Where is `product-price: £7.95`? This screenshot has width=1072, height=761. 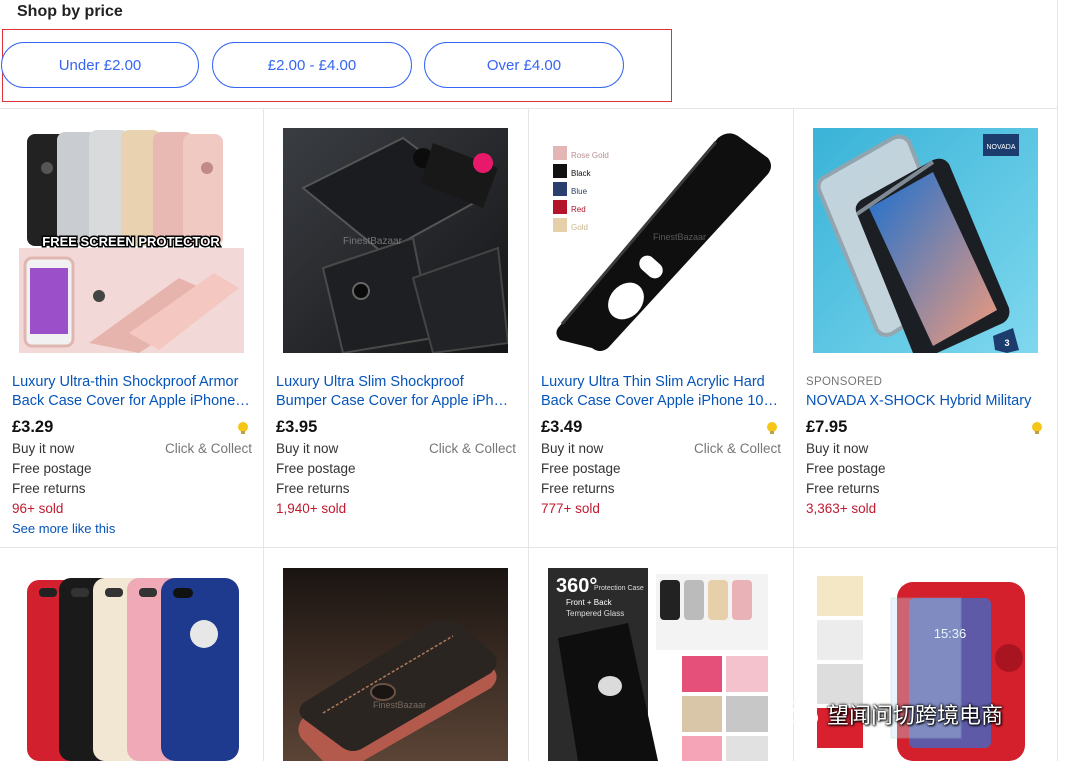 product-price: £7.95 is located at coordinates (827, 427).